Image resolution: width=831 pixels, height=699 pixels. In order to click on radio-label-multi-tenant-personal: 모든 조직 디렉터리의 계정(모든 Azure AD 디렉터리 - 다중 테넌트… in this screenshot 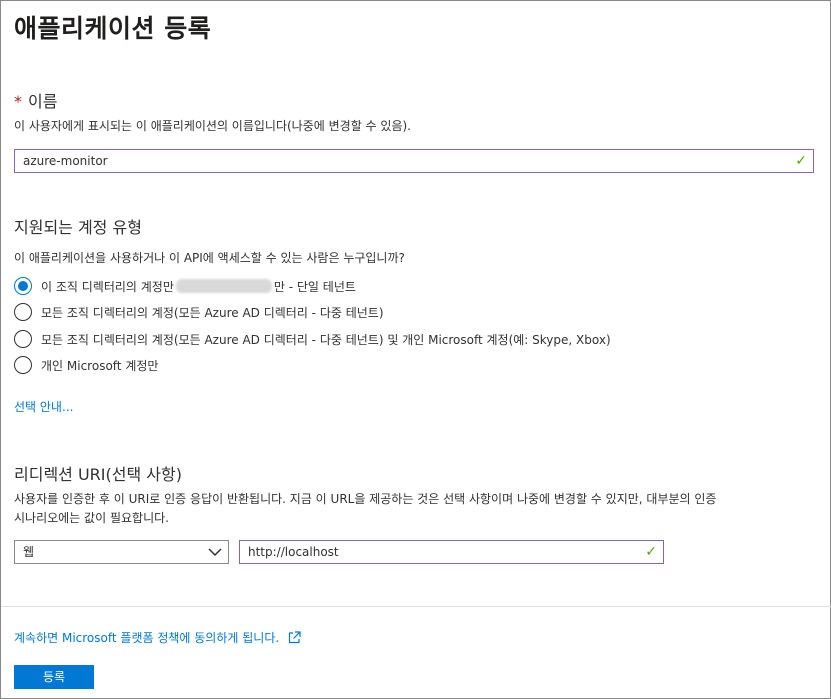, I will do `click(326, 339)`.